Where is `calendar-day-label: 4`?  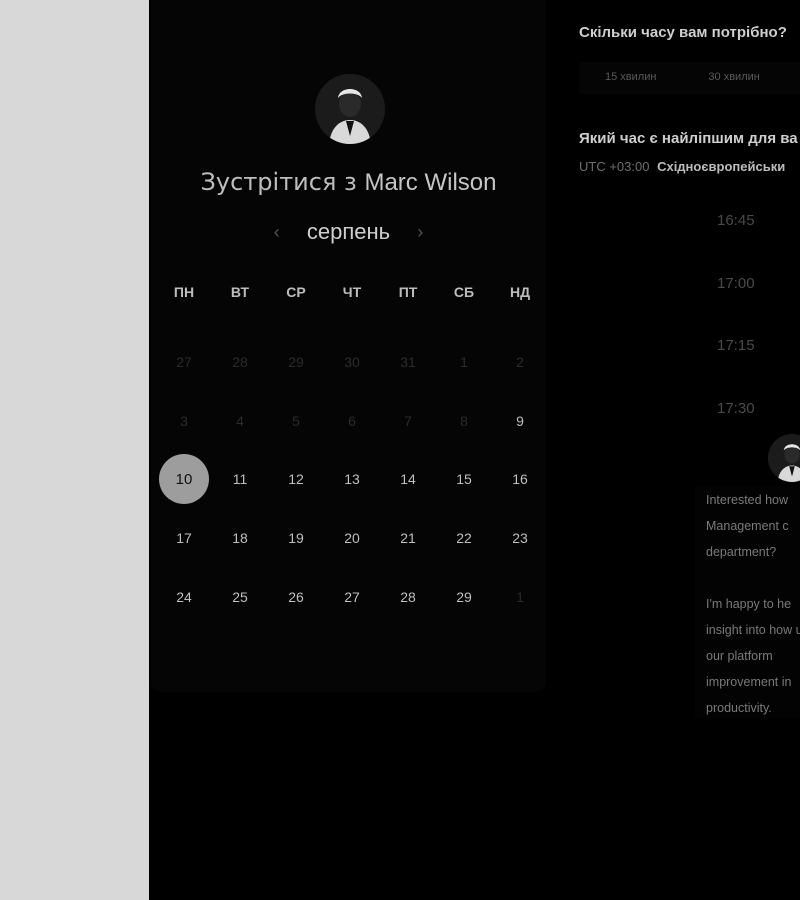
calendar-day-label: 4 is located at coordinates (240, 420).